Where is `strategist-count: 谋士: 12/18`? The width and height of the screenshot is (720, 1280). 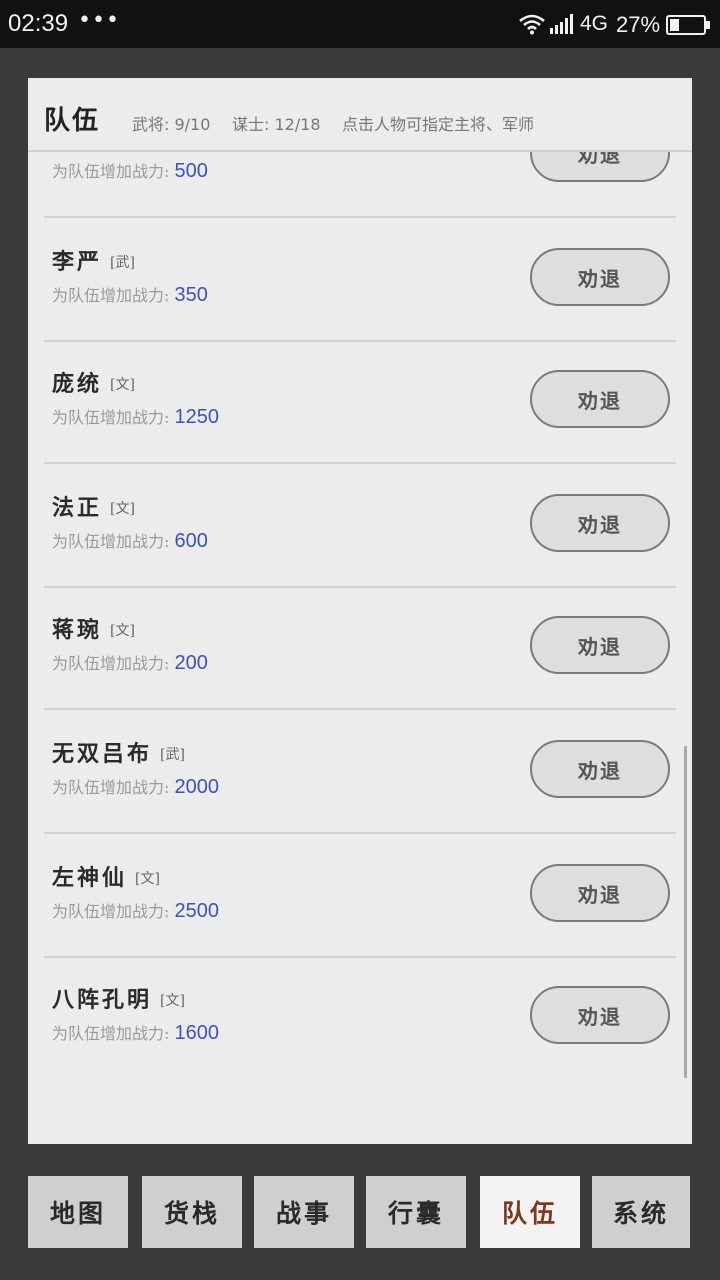
strategist-count: 谋士: 12/18 is located at coordinates (276, 124).